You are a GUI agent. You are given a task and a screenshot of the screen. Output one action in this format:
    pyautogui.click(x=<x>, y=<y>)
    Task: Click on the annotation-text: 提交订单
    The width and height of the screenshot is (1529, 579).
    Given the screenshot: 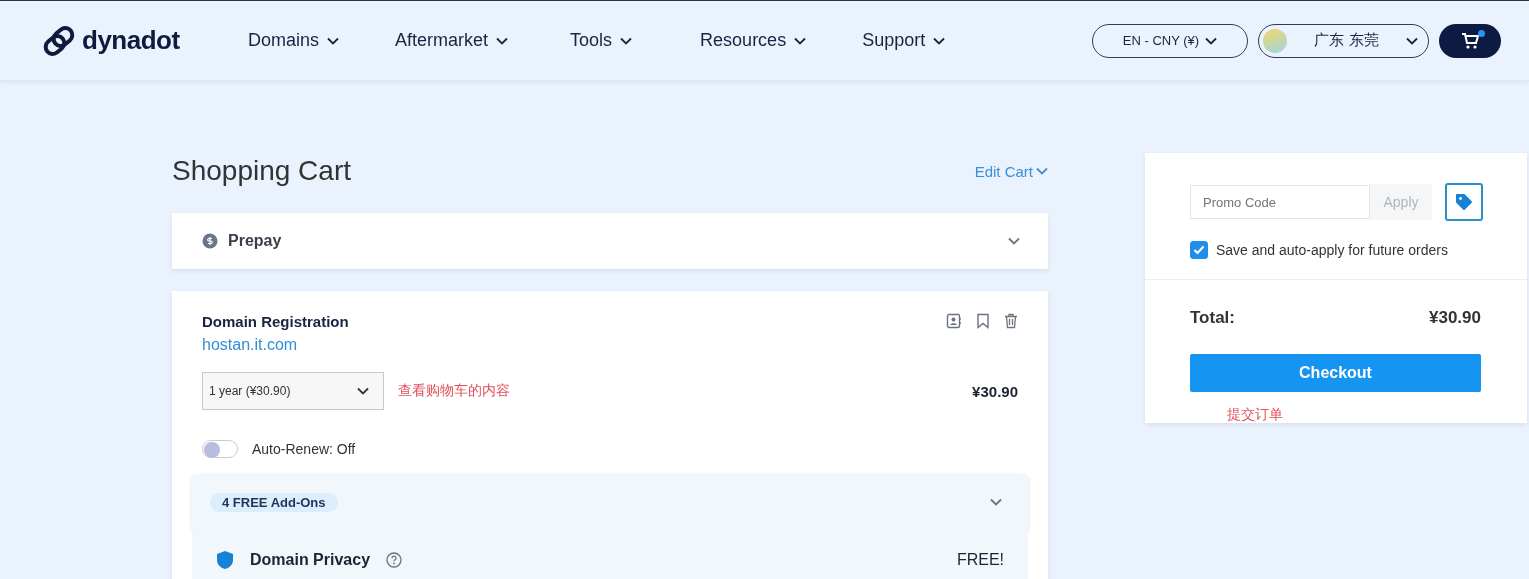 What is the action you would take?
    pyautogui.click(x=1255, y=414)
    